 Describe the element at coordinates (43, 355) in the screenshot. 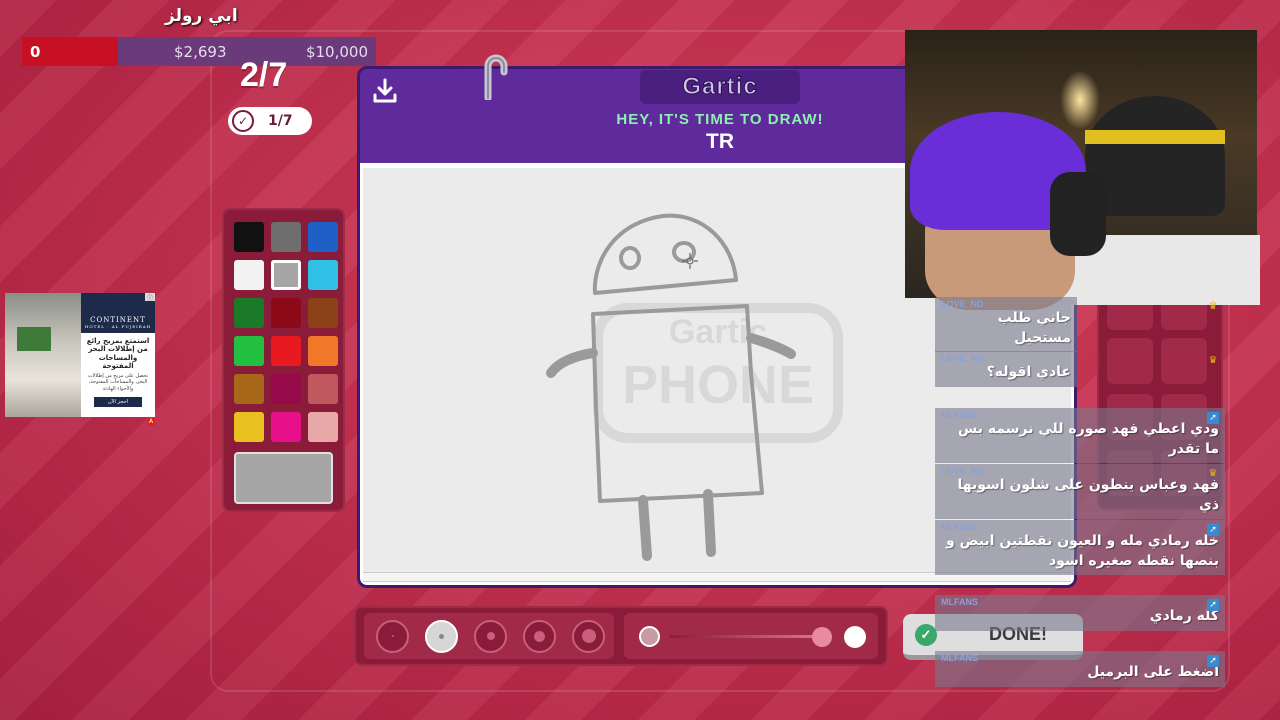

I see `ad-photo` at that location.